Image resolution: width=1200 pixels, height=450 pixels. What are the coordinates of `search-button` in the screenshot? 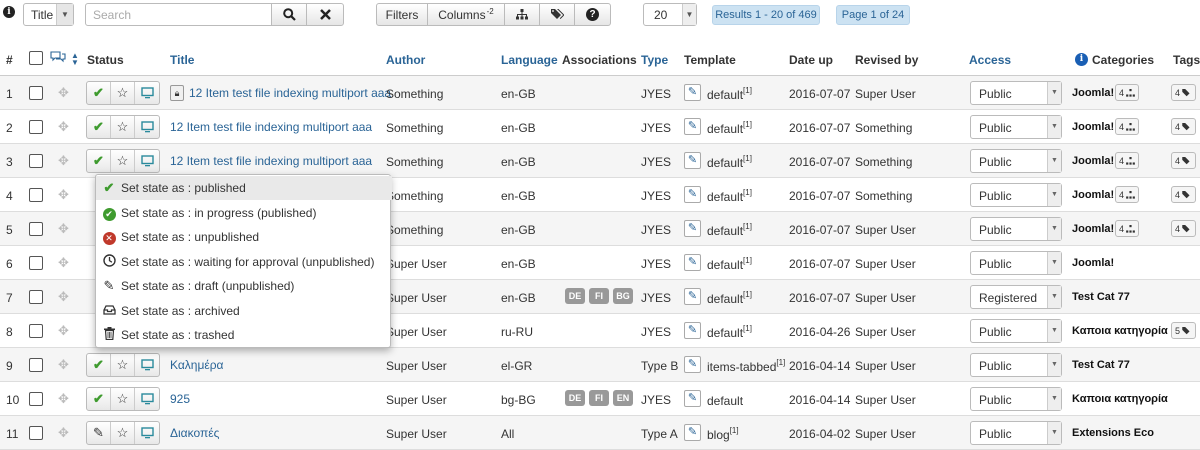 It's located at (289, 14).